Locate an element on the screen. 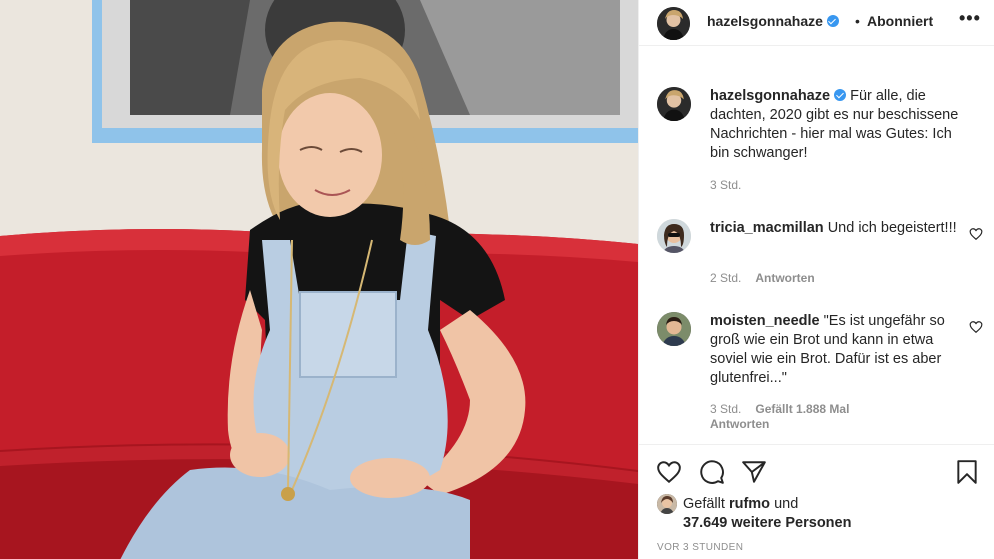 Image resolution: width=994 pixels, height=559 pixels. comment-meta: 2 Std. Antworten is located at coordinates (762, 278).